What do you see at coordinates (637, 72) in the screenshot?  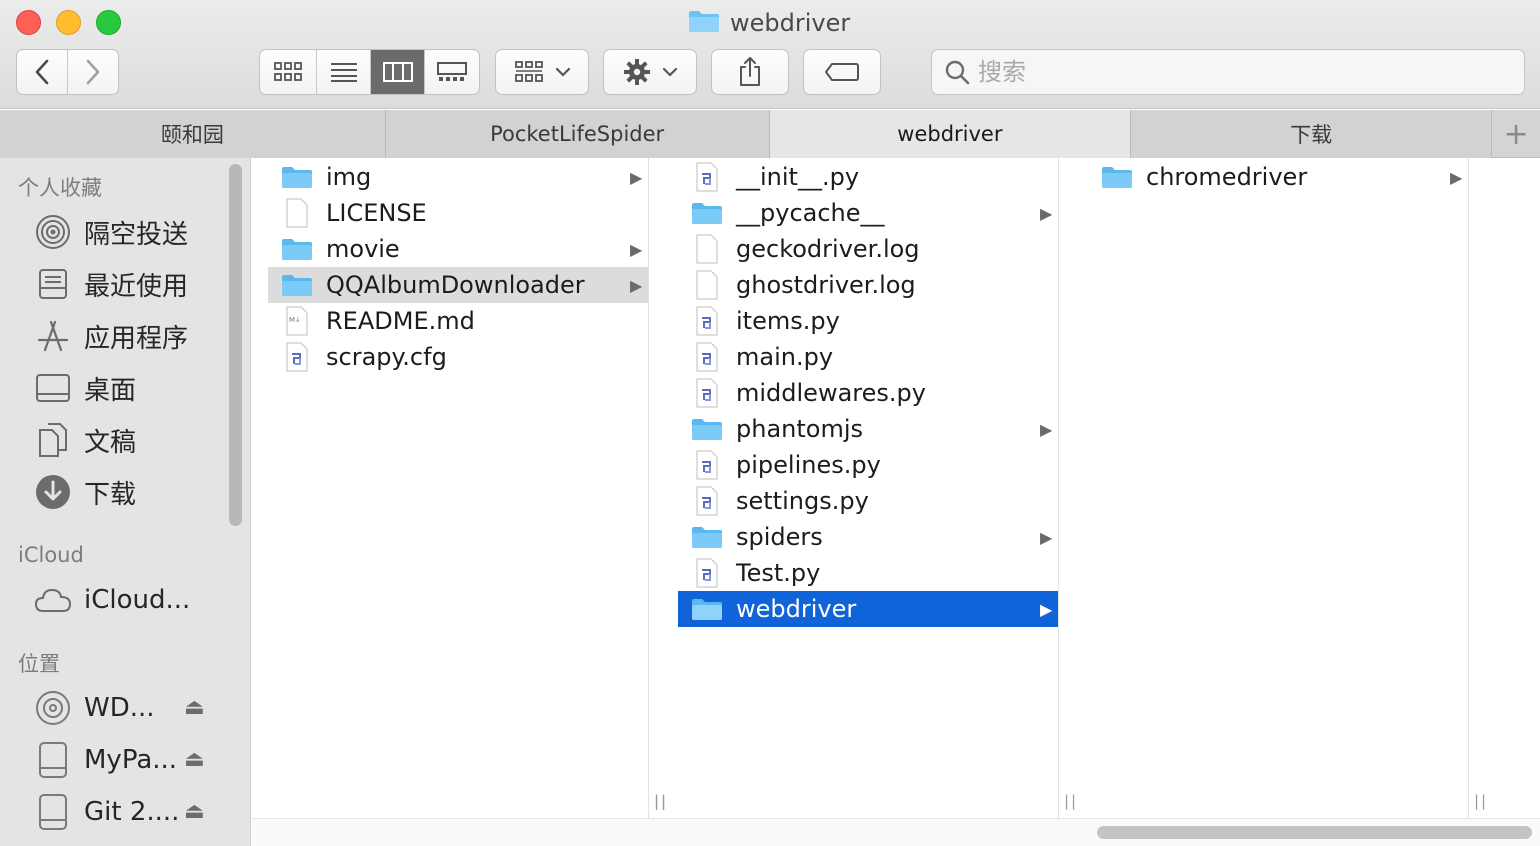 I see `gear-icon` at bounding box center [637, 72].